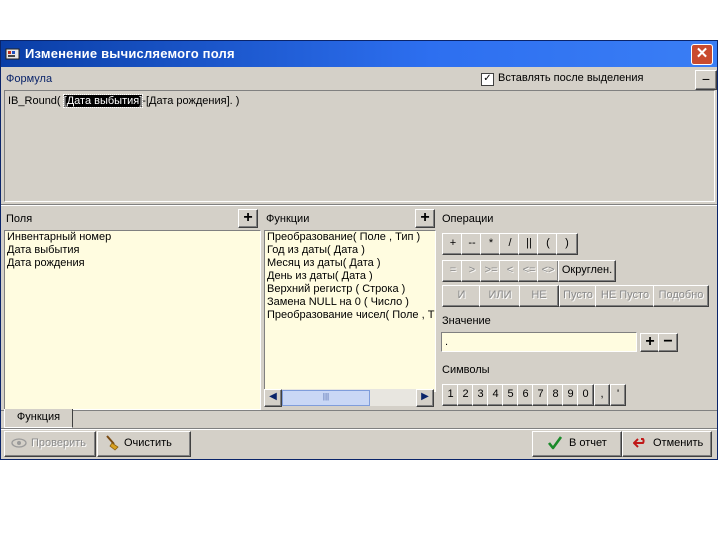 The width and height of the screenshot is (720, 540). What do you see at coordinates (500, 296) in the screenshot?
I see `op-or-button: ИЛИ` at bounding box center [500, 296].